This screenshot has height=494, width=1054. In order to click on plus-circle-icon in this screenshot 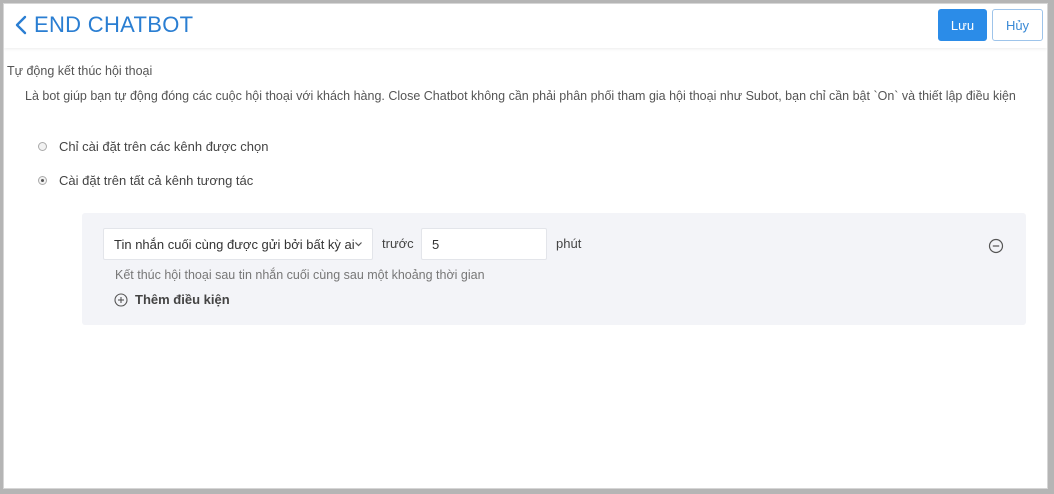, I will do `click(121, 299)`.